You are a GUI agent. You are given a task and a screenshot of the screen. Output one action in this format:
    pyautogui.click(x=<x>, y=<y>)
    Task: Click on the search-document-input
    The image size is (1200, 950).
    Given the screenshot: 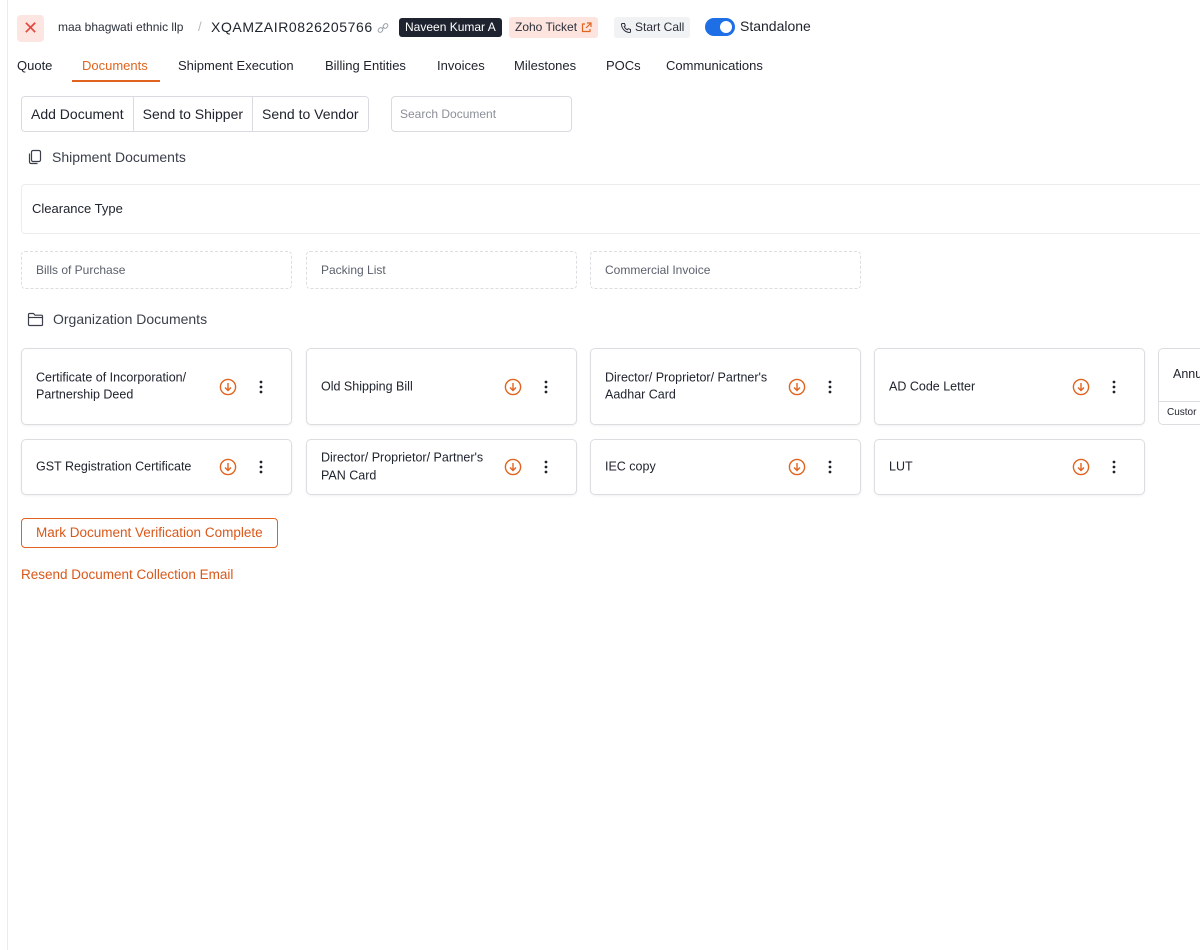 What is the action you would take?
    pyautogui.click(x=481, y=114)
    